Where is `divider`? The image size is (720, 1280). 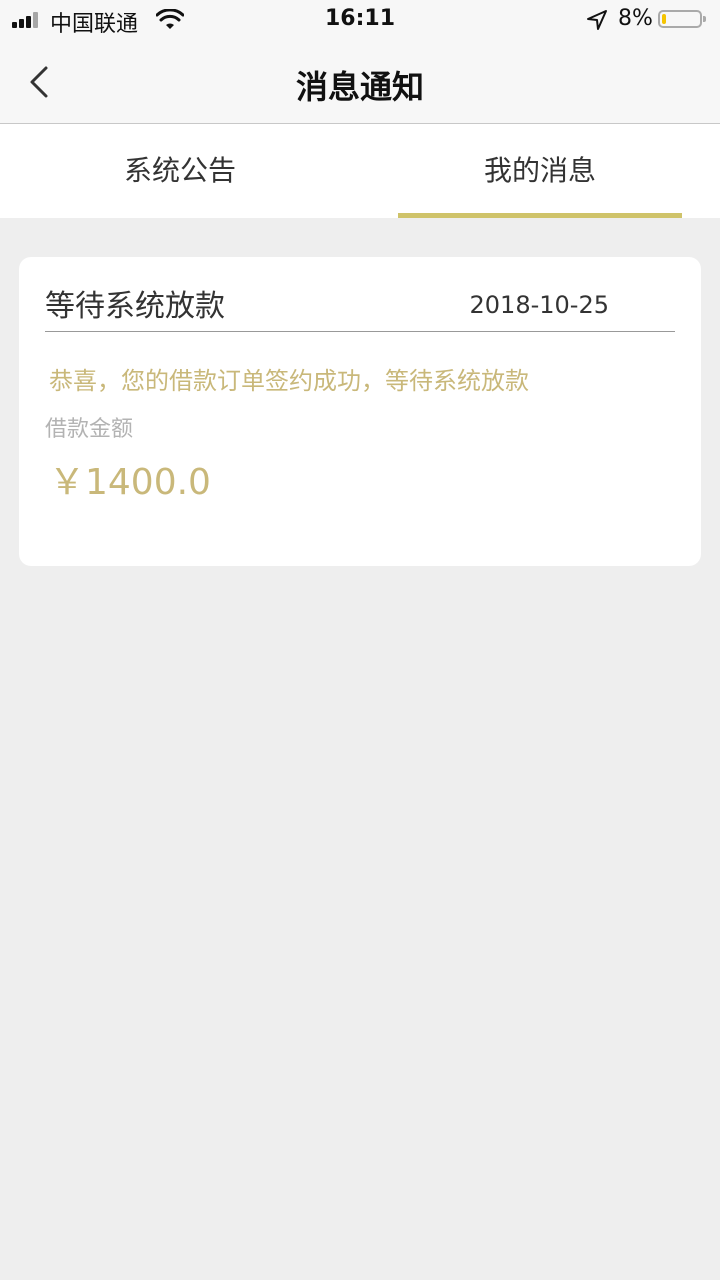 divider is located at coordinates (360, 331).